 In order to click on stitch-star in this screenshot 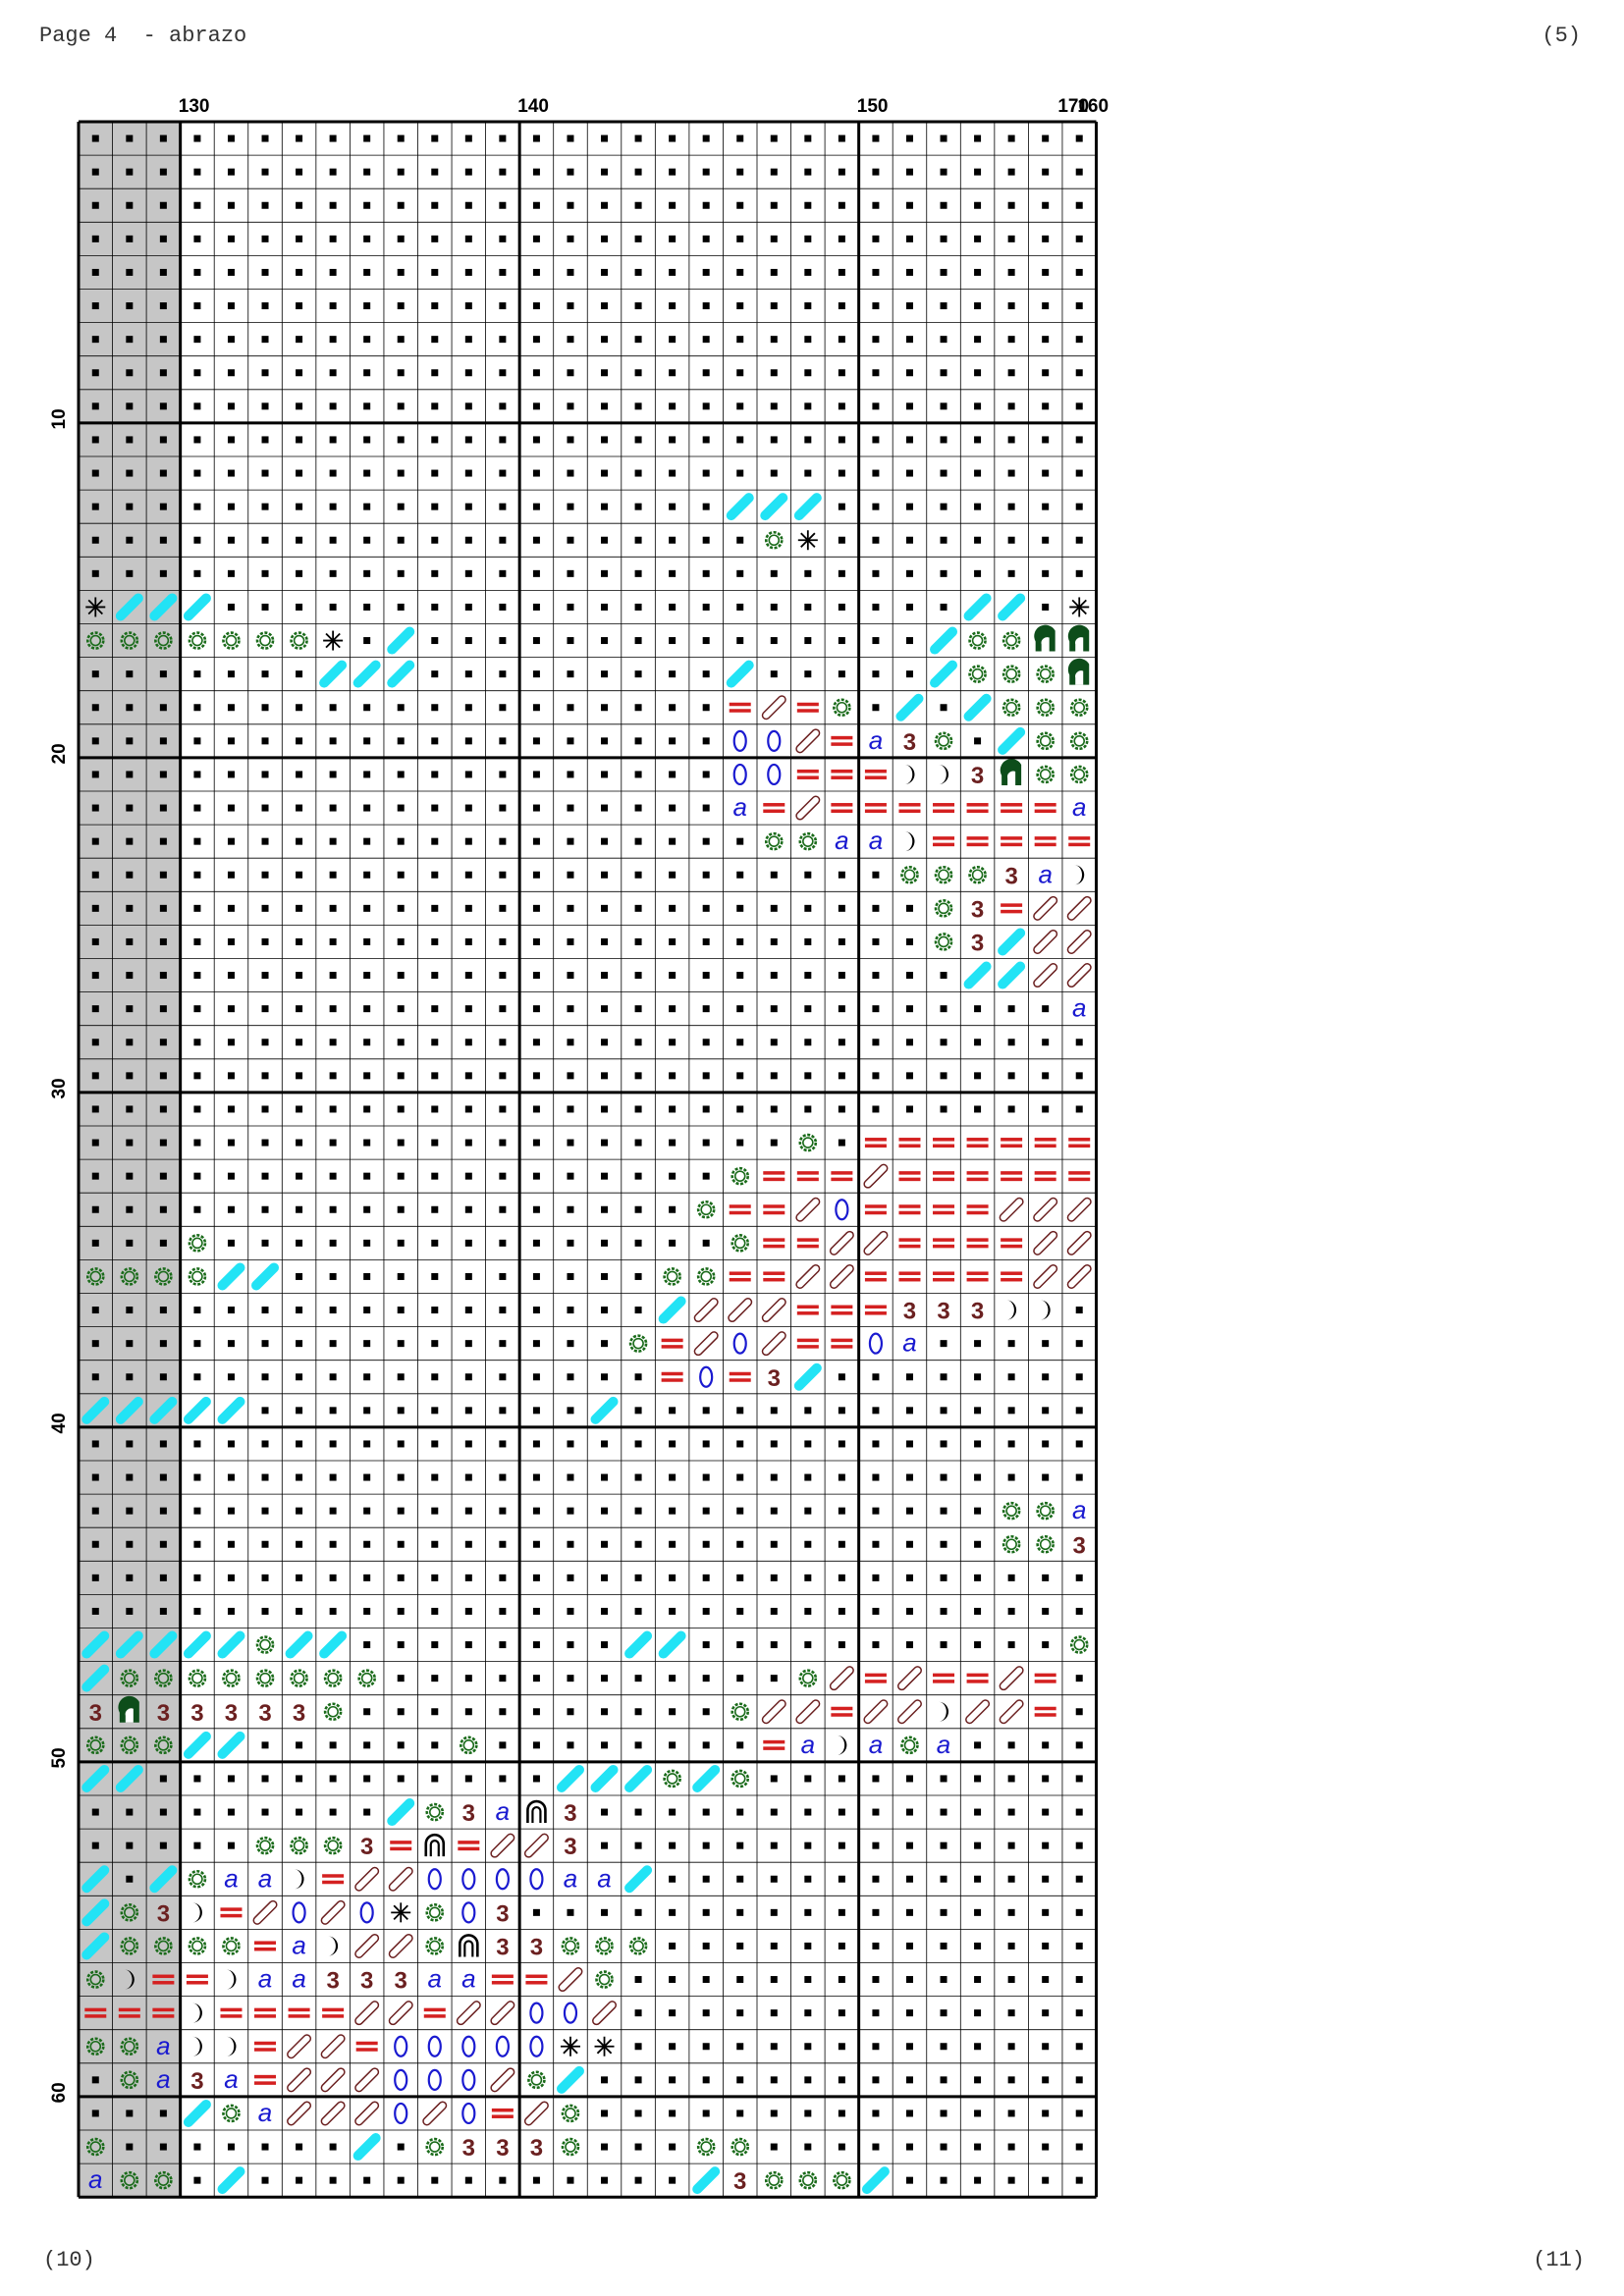, I will do `click(1079, 607)`.